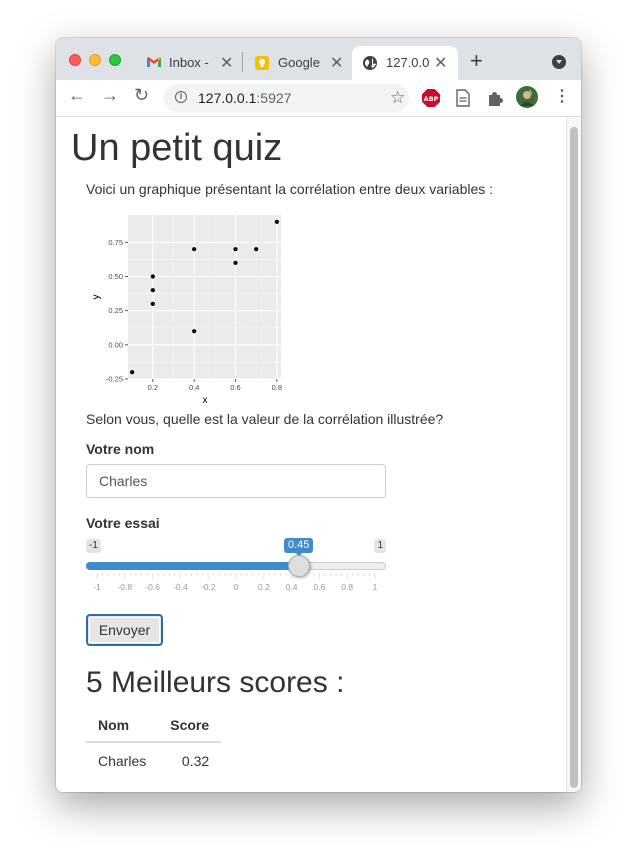 The height and width of the screenshot is (866, 637). Describe the element at coordinates (194, 387) in the screenshot. I see `x-tick-label: 0.4` at that location.